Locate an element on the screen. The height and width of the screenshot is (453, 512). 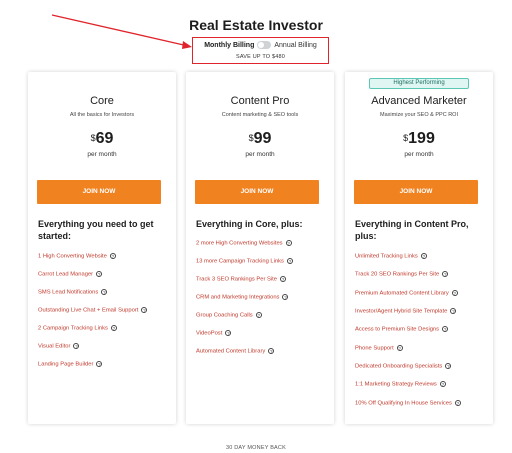
join-now-button-content-pro: JOIN NOW is located at coordinates (257, 192).